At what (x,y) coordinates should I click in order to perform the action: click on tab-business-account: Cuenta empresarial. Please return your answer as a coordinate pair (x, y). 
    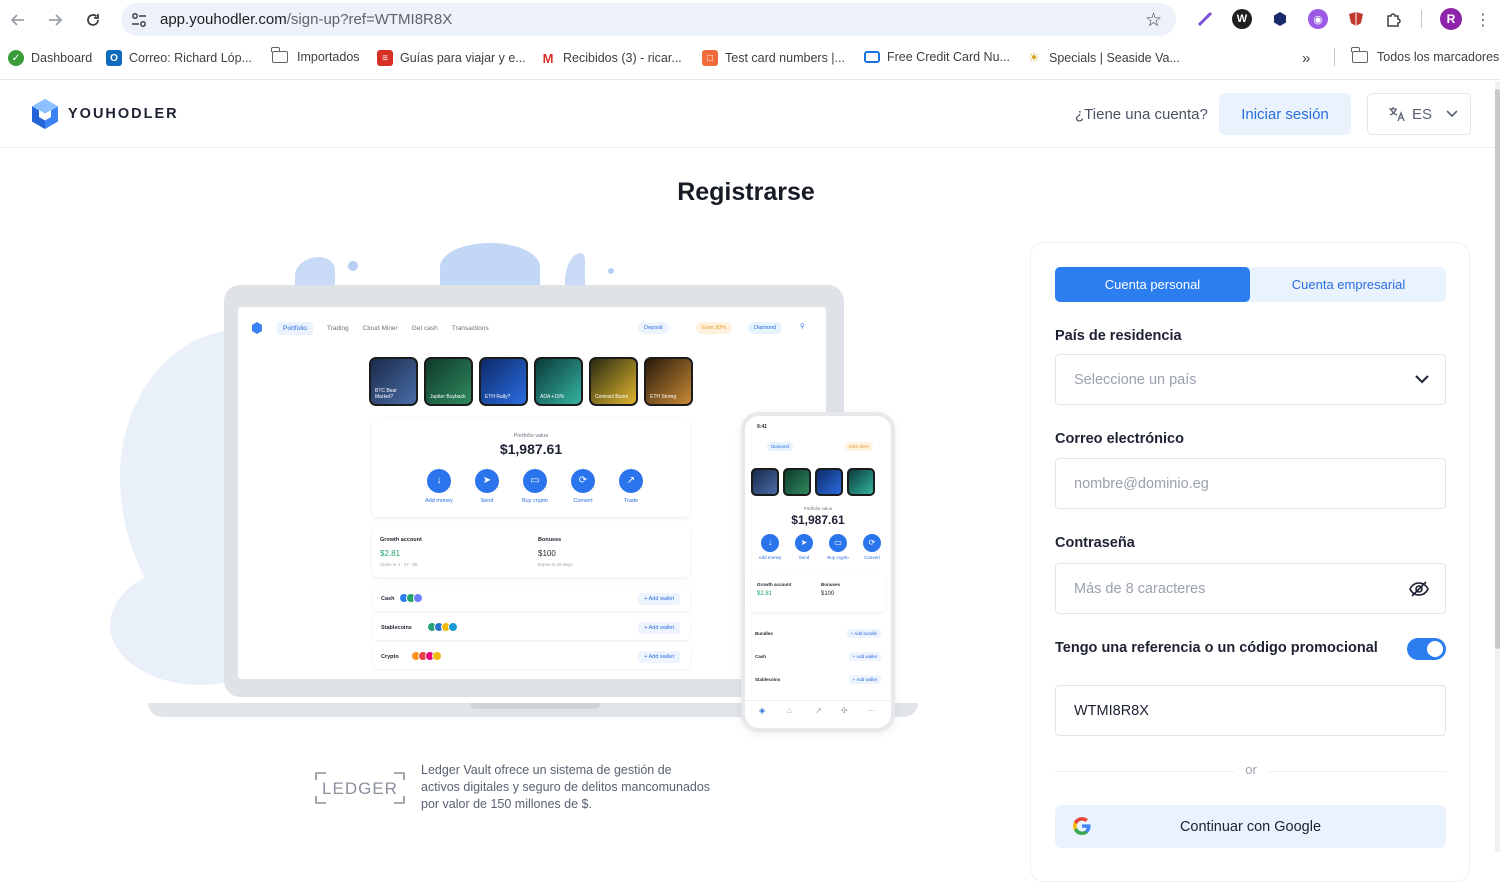
    Looking at the image, I should click on (1348, 284).